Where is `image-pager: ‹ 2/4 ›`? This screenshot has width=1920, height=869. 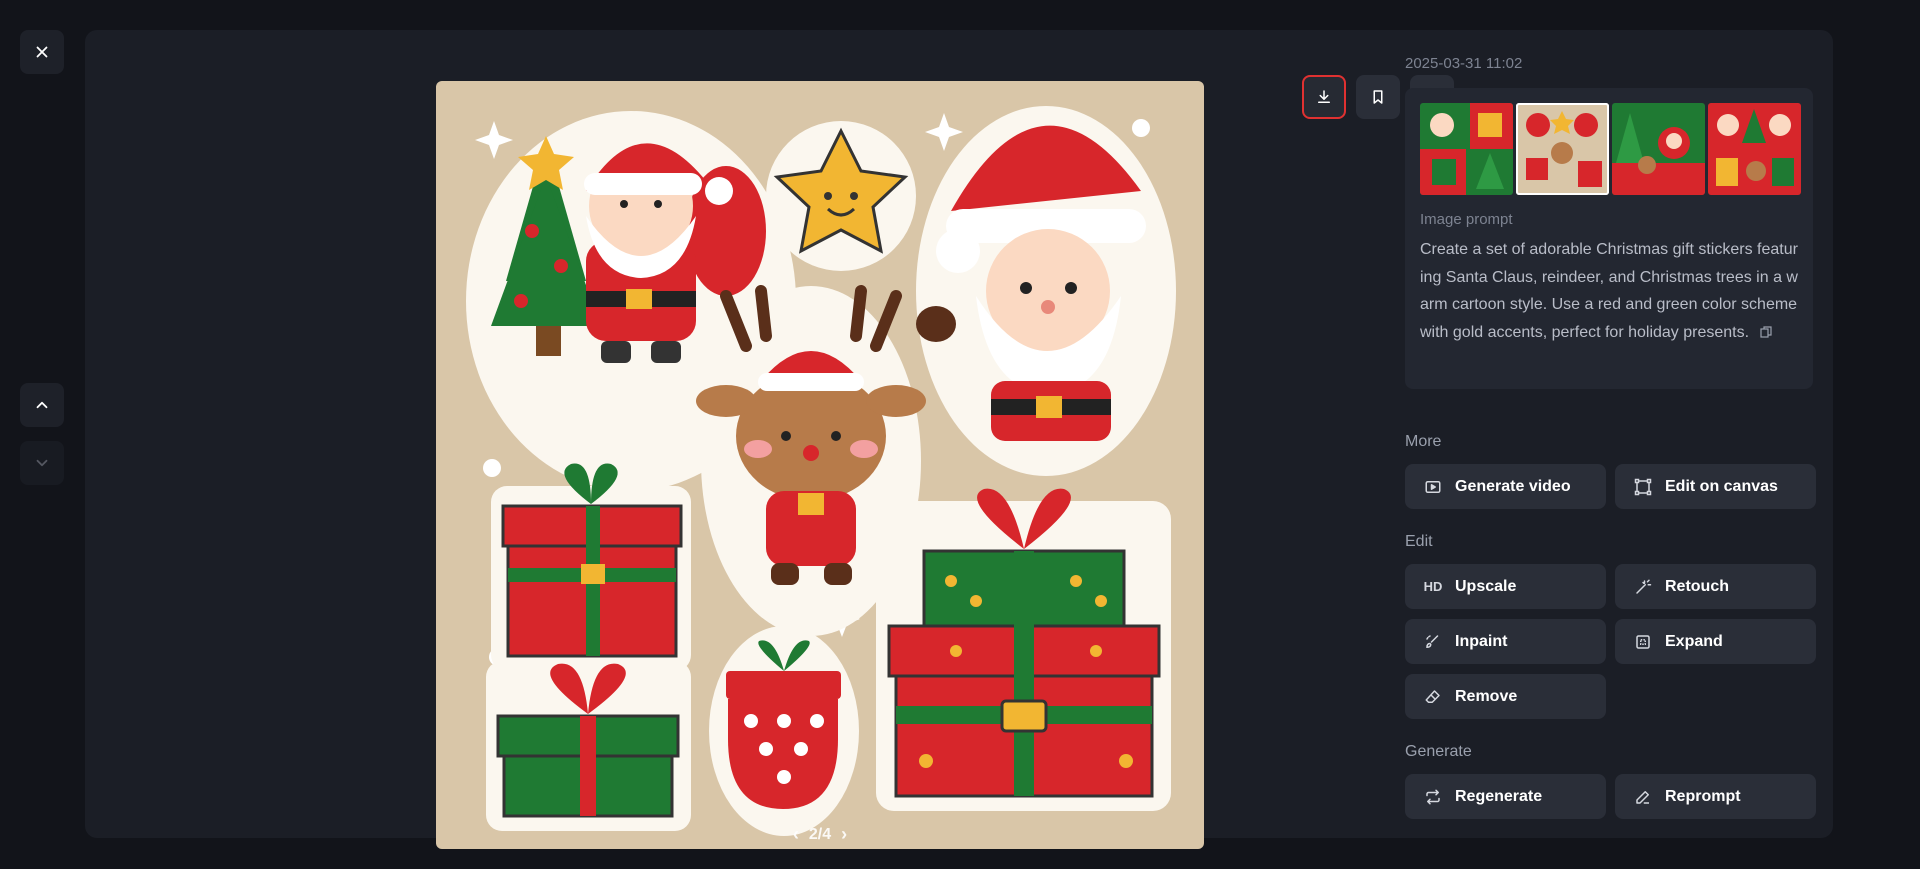
image-pager: ‹ 2/4 › is located at coordinates (820, 834).